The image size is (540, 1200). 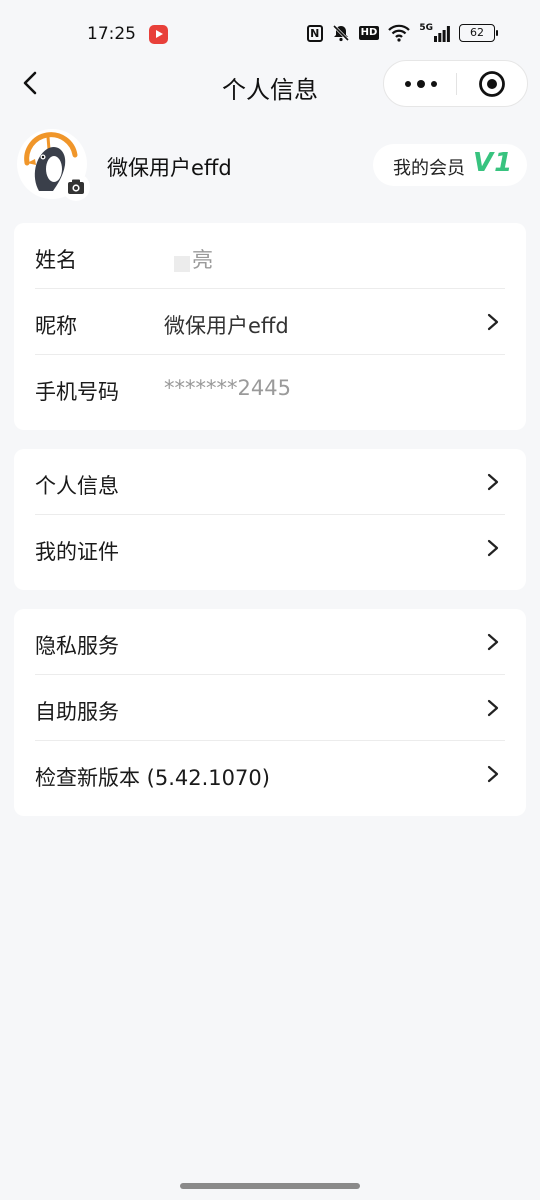 I want to click on phone-value: *******2445, so click(x=227, y=388).